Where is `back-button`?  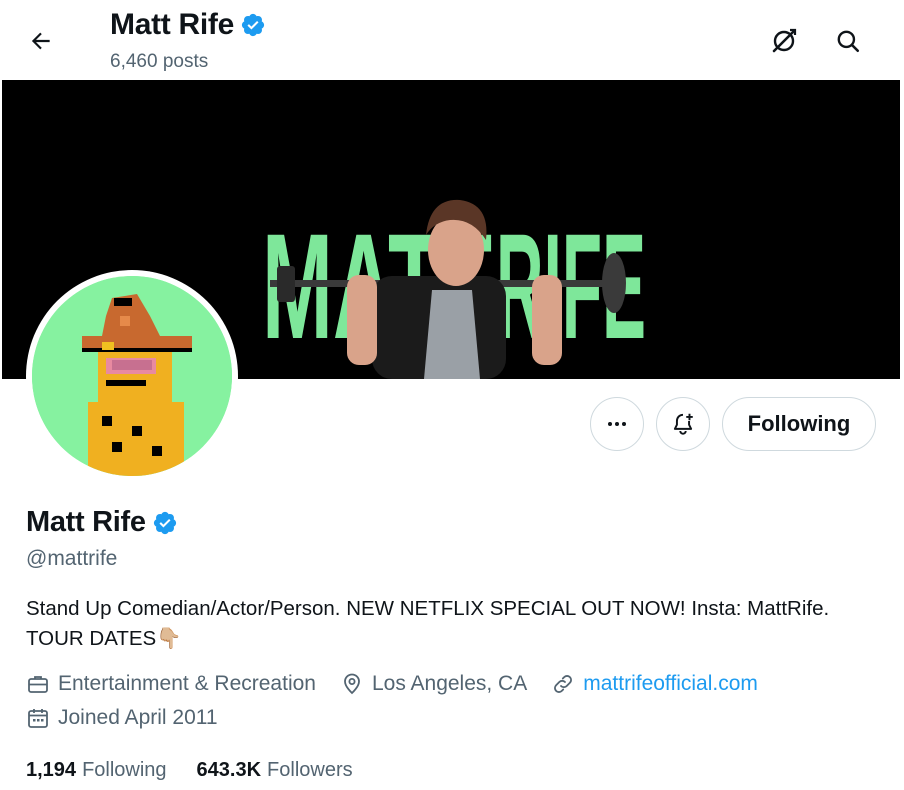
back-button is located at coordinates (41, 41).